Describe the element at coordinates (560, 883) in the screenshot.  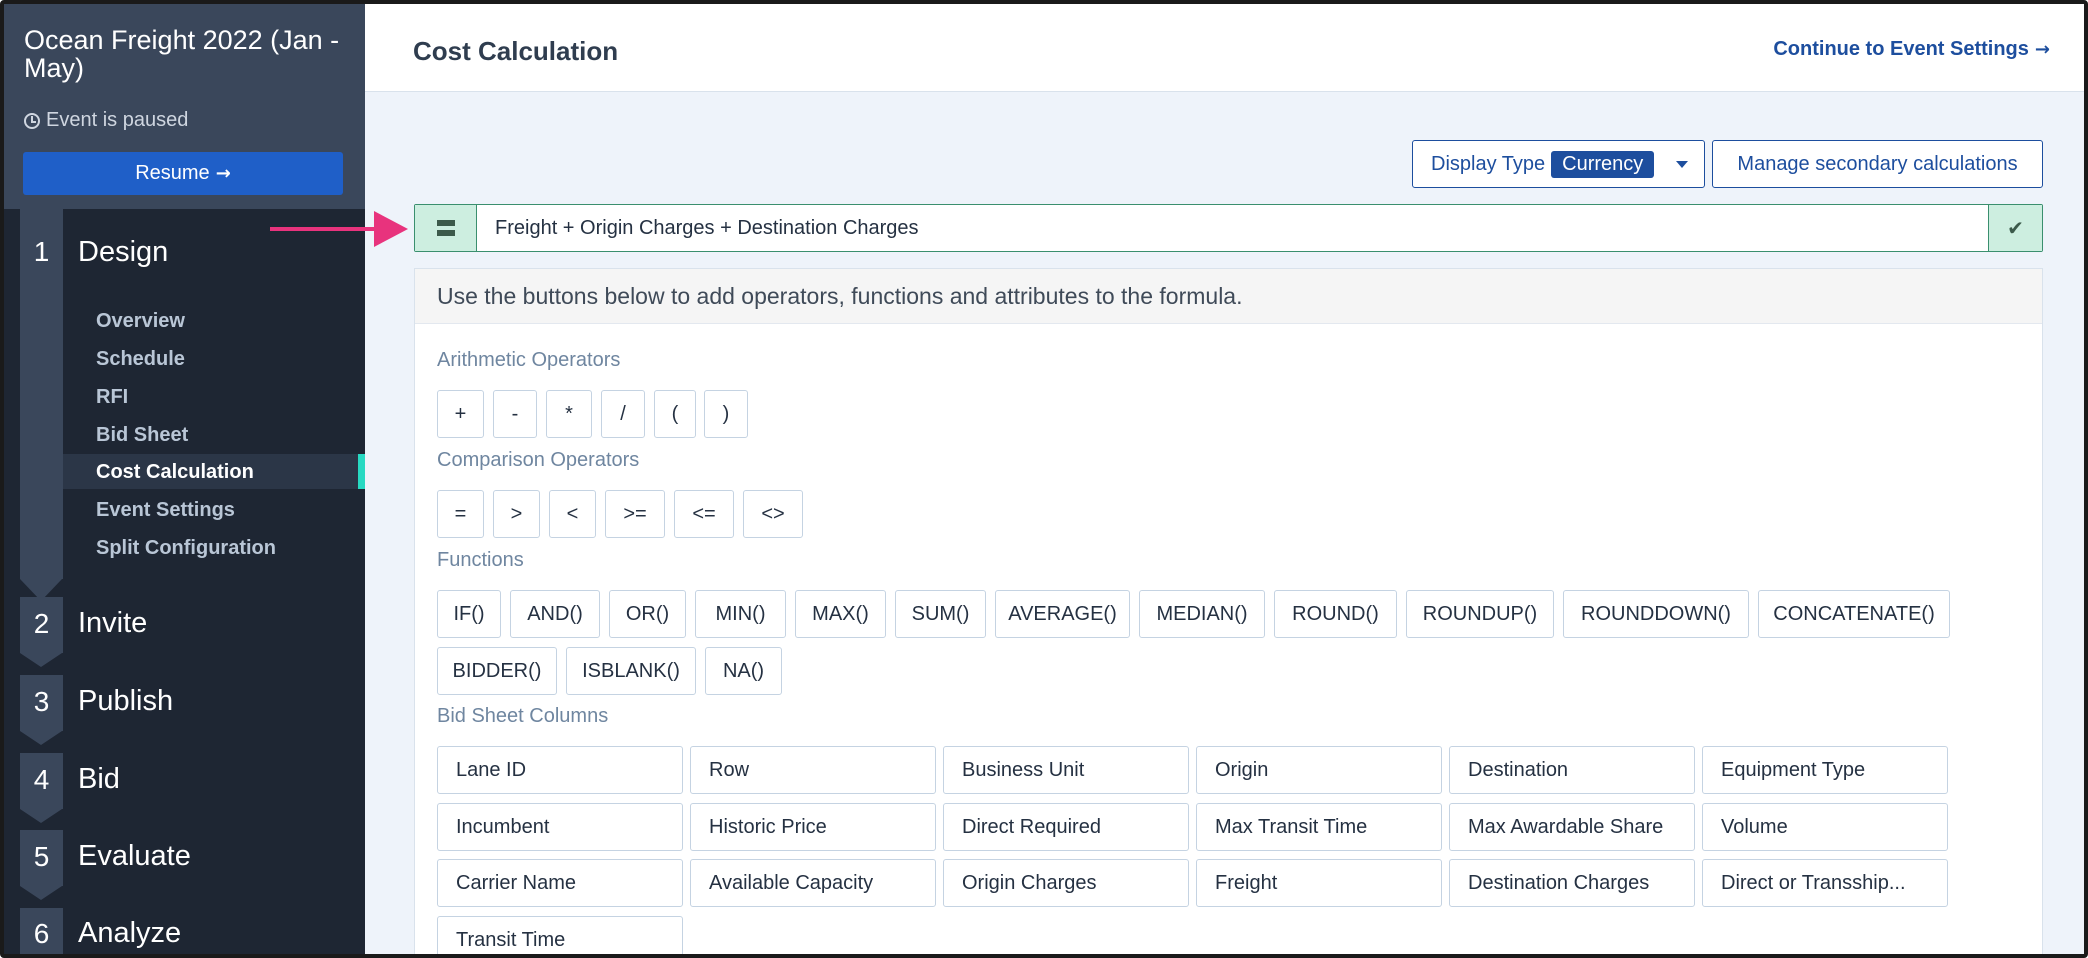
I see `column-carrier-name-button: Carrier Name` at that location.